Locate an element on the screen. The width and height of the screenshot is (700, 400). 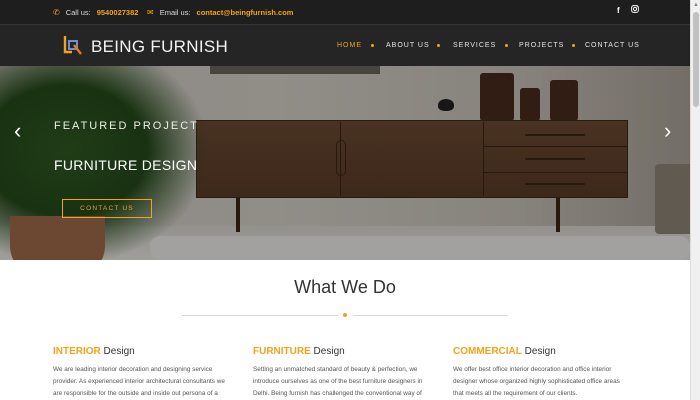
nav-projects: PROJECTS is located at coordinates (541, 45).